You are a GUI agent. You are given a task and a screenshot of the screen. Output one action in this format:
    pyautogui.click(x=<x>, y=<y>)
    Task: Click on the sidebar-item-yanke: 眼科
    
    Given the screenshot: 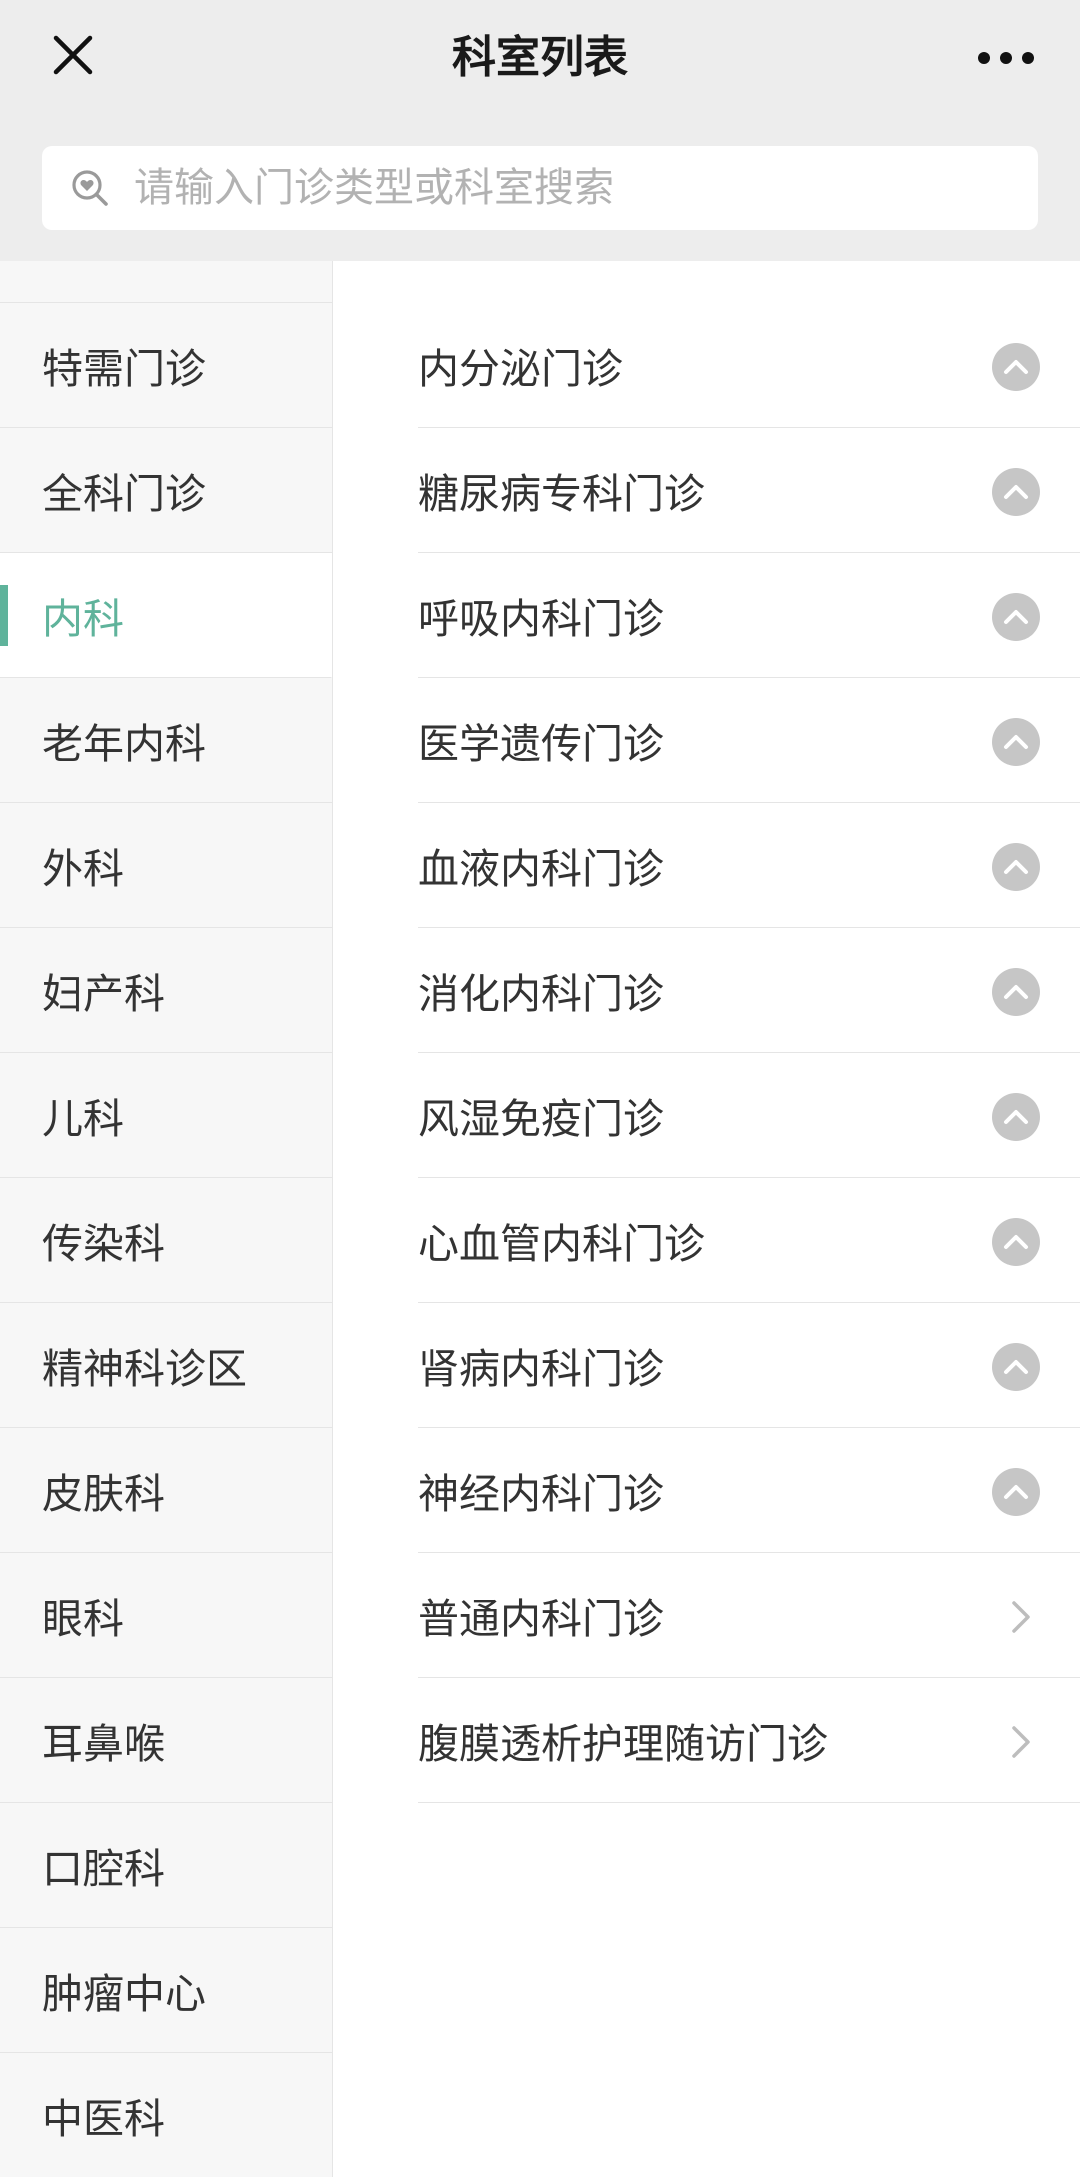 What is the action you would take?
    pyautogui.click(x=166, y=1615)
    